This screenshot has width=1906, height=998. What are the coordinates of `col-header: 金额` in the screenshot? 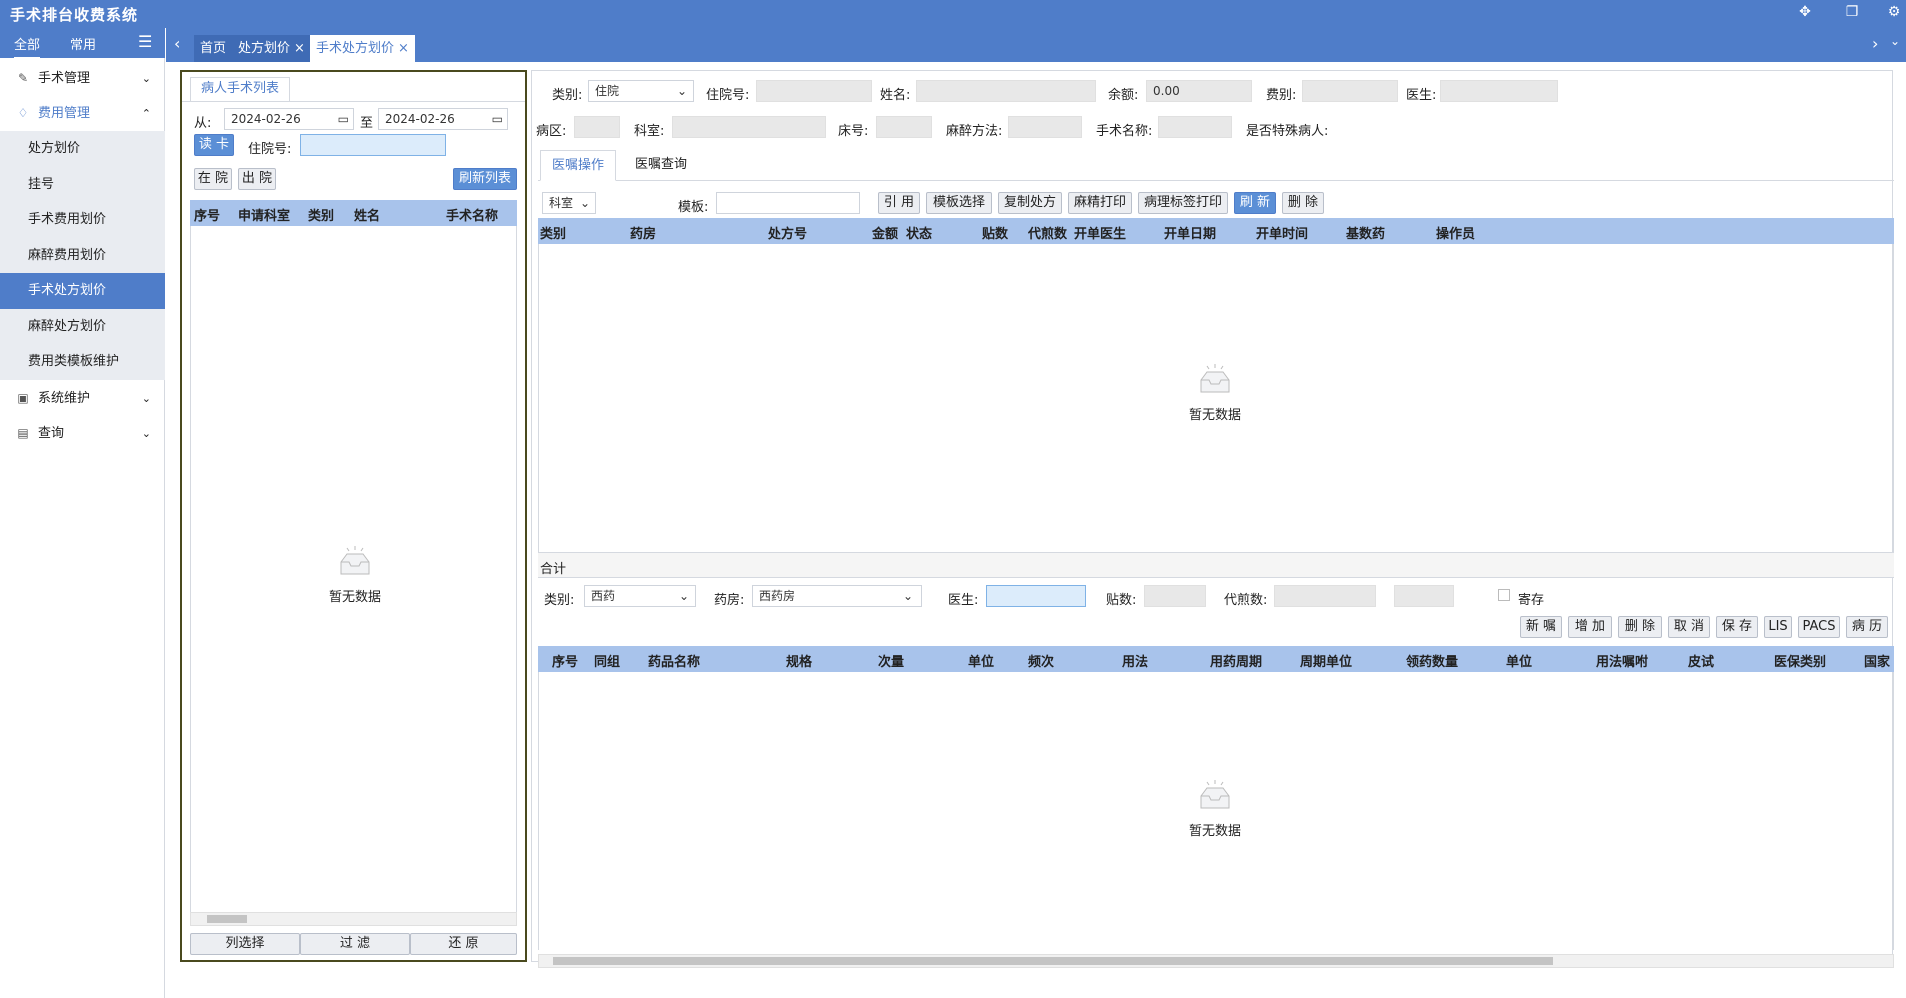 It's located at (885, 232).